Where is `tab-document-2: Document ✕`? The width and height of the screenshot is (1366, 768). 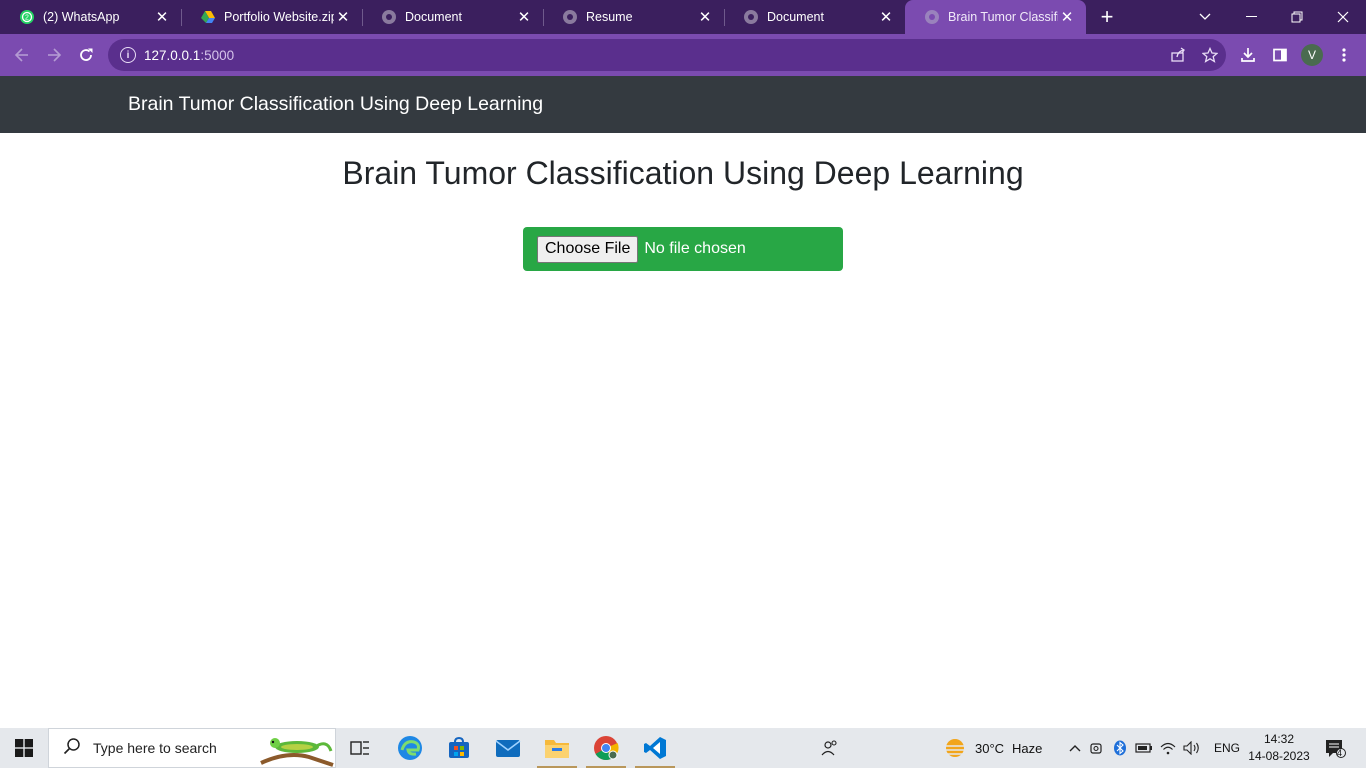 tab-document-2: Document ✕ is located at coordinates (814, 17).